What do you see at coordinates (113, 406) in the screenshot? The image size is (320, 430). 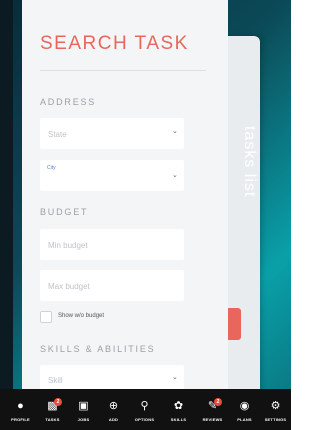 I see `plus-circle-icon: ⊕` at bounding box center [113, 406].